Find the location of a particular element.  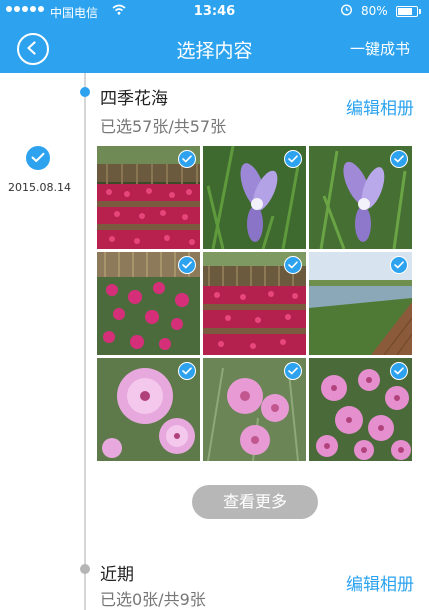

status-bar: 中国电信 13:46 80% is located at coordinates (214, 11).